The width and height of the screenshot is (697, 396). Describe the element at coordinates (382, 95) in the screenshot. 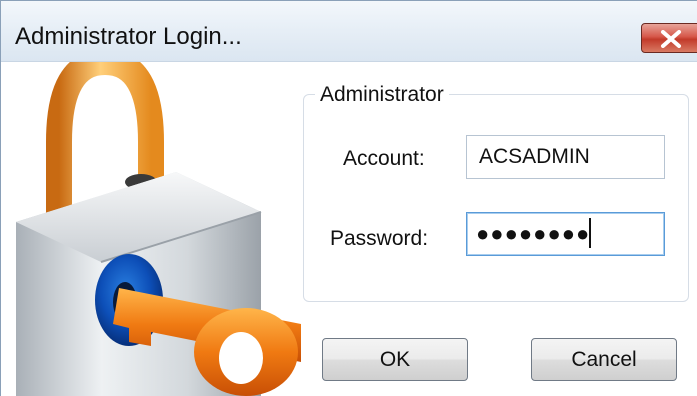

I see `group-legend: Administrator` at that location.